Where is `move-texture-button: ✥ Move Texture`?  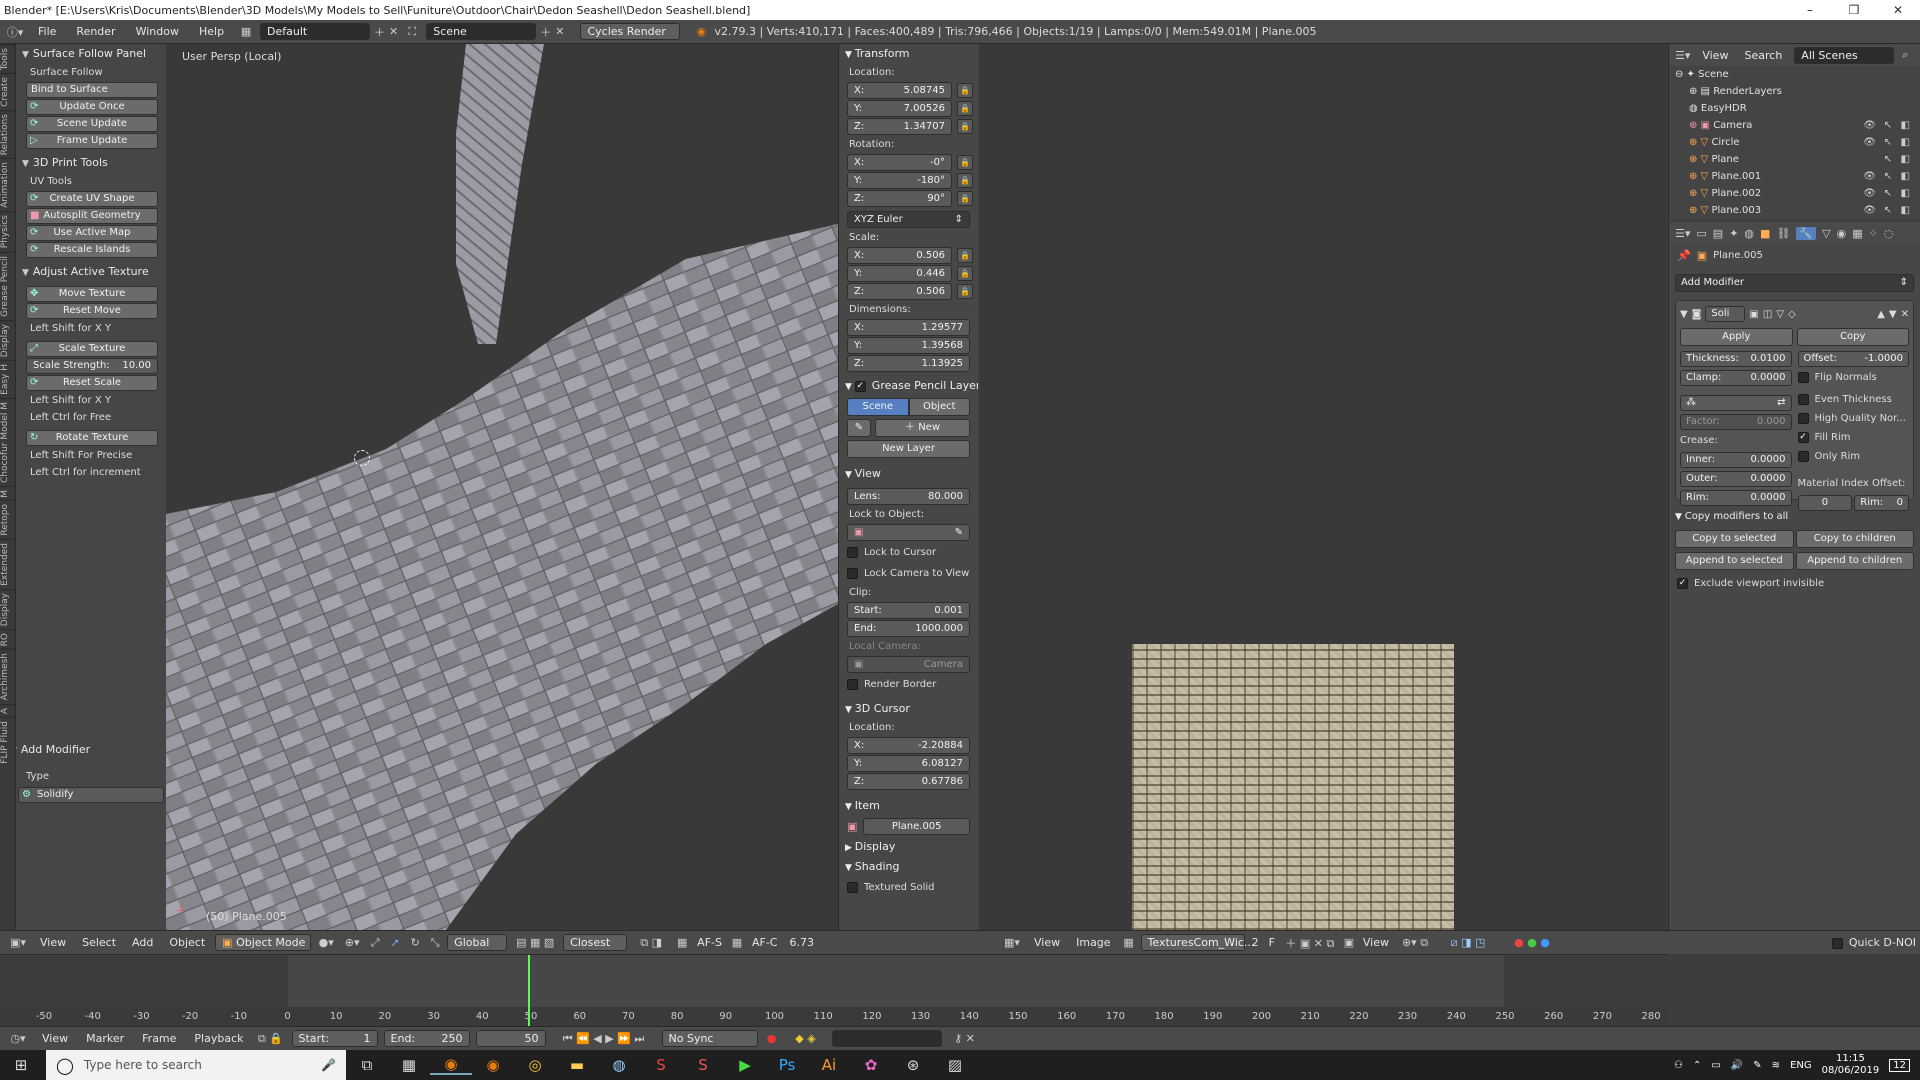
move-texture-button: ✥ Move Texture is located at coordinates (92, 294).